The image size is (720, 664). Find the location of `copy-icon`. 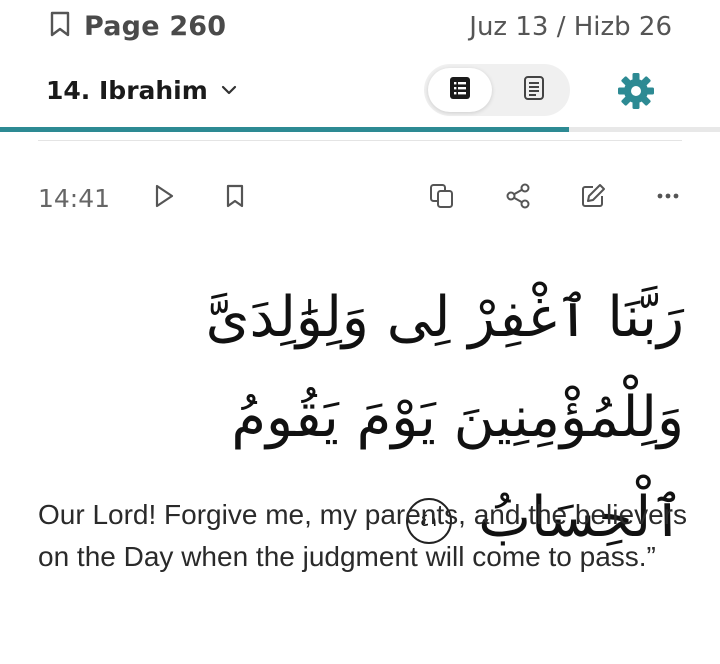

copy-icon is located at coordinates (442, 198).